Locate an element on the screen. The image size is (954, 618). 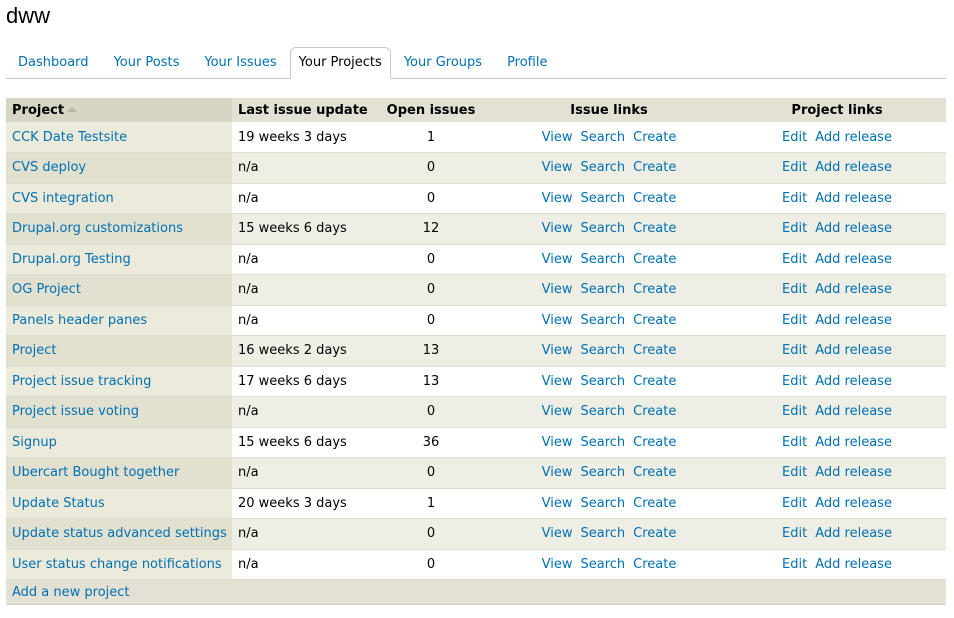
tab-dashboard: Dashboard is located at coordinates (53, 63).